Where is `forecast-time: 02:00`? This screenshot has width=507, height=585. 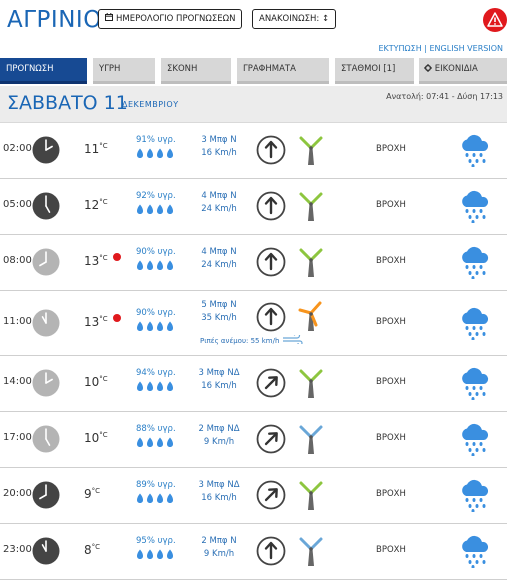 forecast-time: 02:00 is located at coordinates (17, 148).